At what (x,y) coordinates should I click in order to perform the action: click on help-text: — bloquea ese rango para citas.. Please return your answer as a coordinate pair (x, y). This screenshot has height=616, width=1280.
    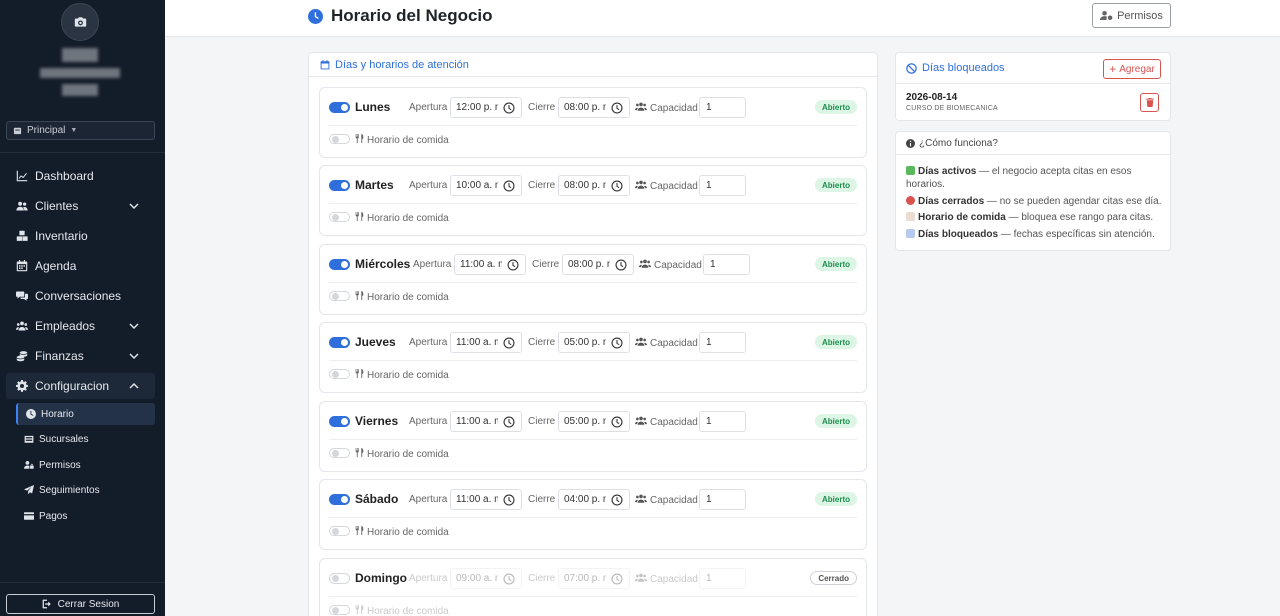
    Looking at the image, I should click on (1079, 217).